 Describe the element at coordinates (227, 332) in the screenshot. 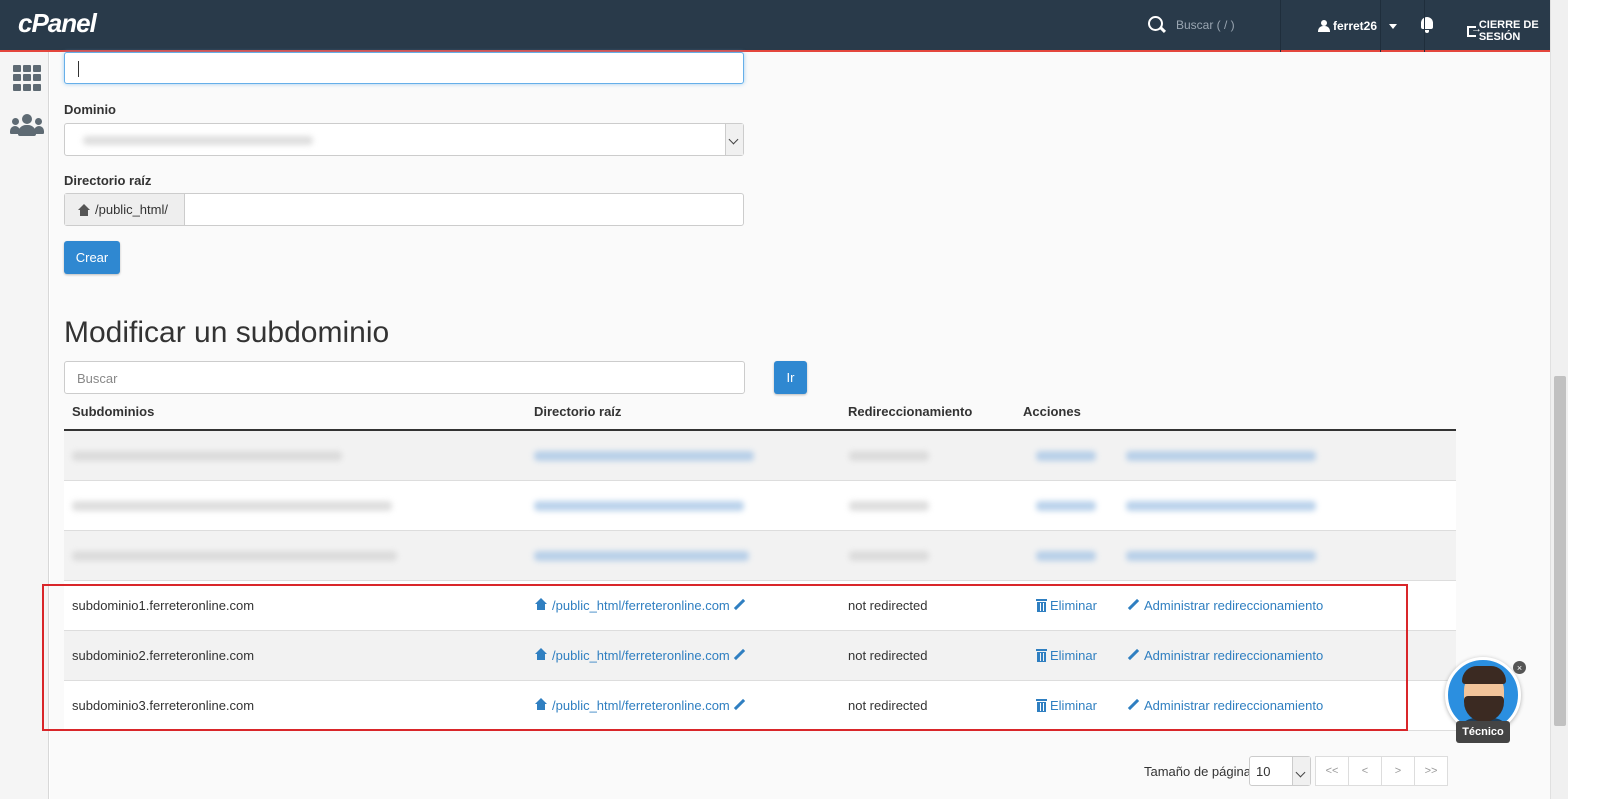

I see `page-title: Modificar un subdominio` at that location.